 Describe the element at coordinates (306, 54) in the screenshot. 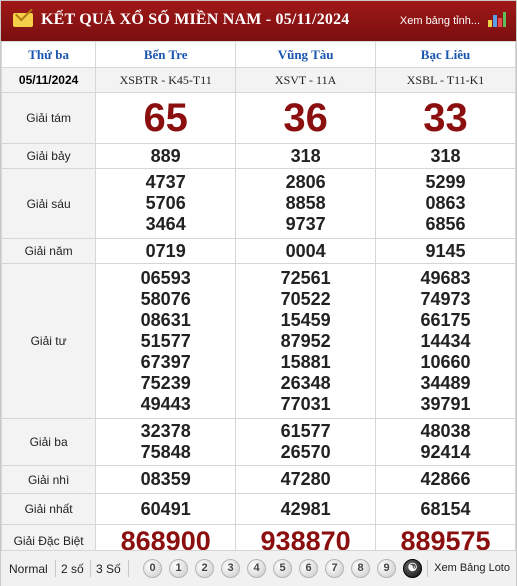

I see `province-vung-tau: Vũng Tàu` at that location.